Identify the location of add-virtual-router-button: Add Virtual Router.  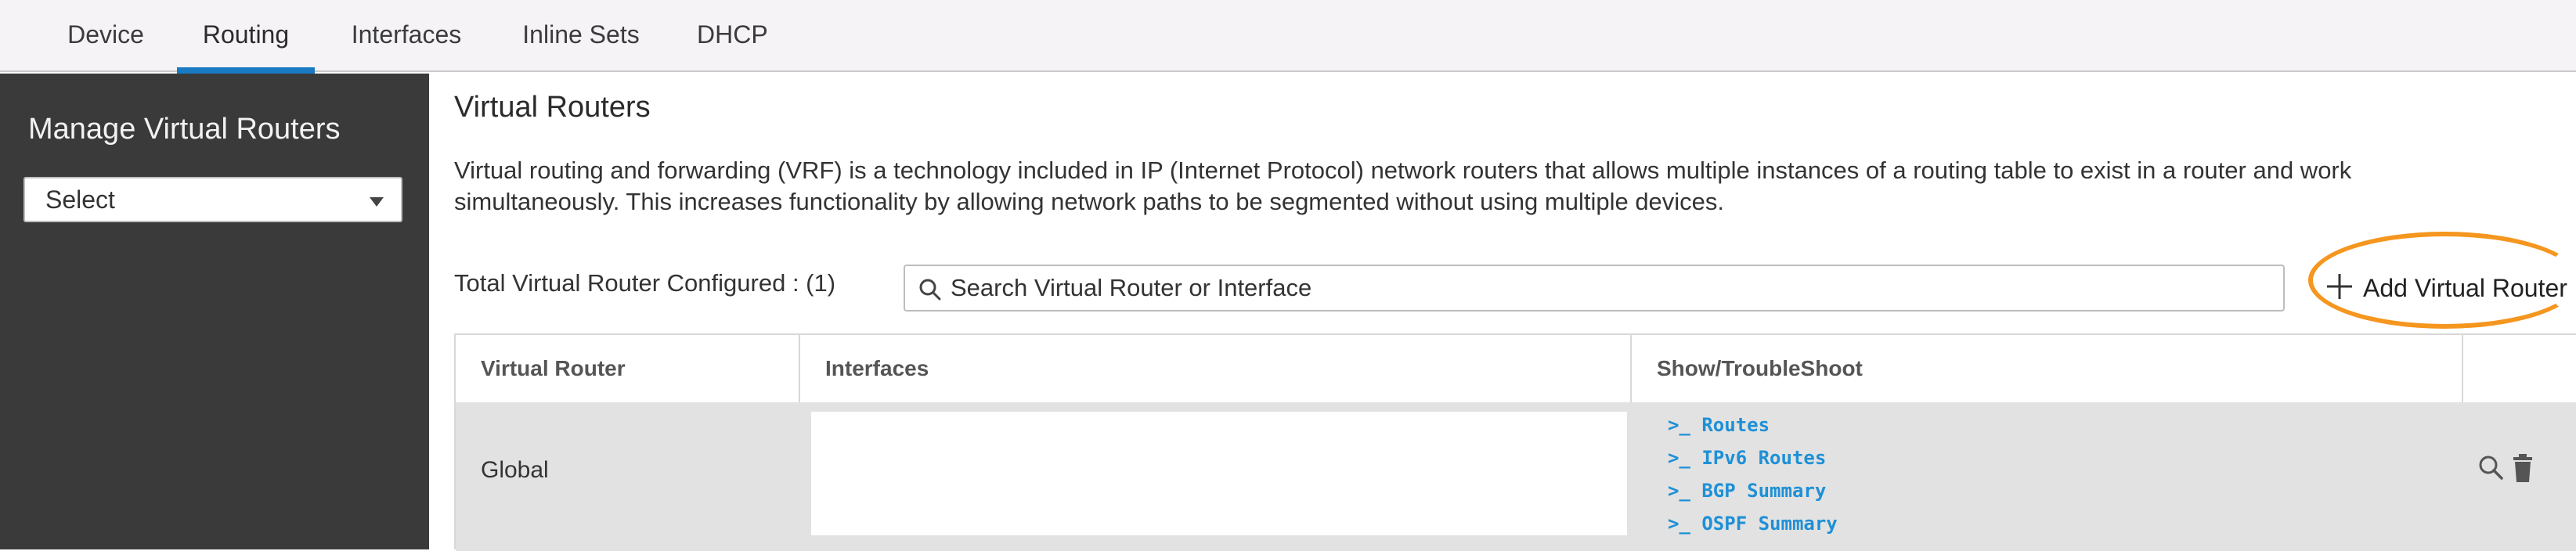
(2450, 288).